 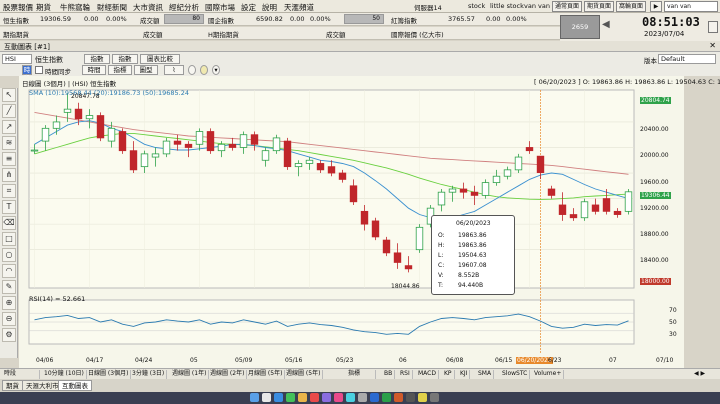 What do you see at coordinates (361, 374) in the screenshot?
I see `indicator-dropdown: 指標` at bounding box center [361, 374].